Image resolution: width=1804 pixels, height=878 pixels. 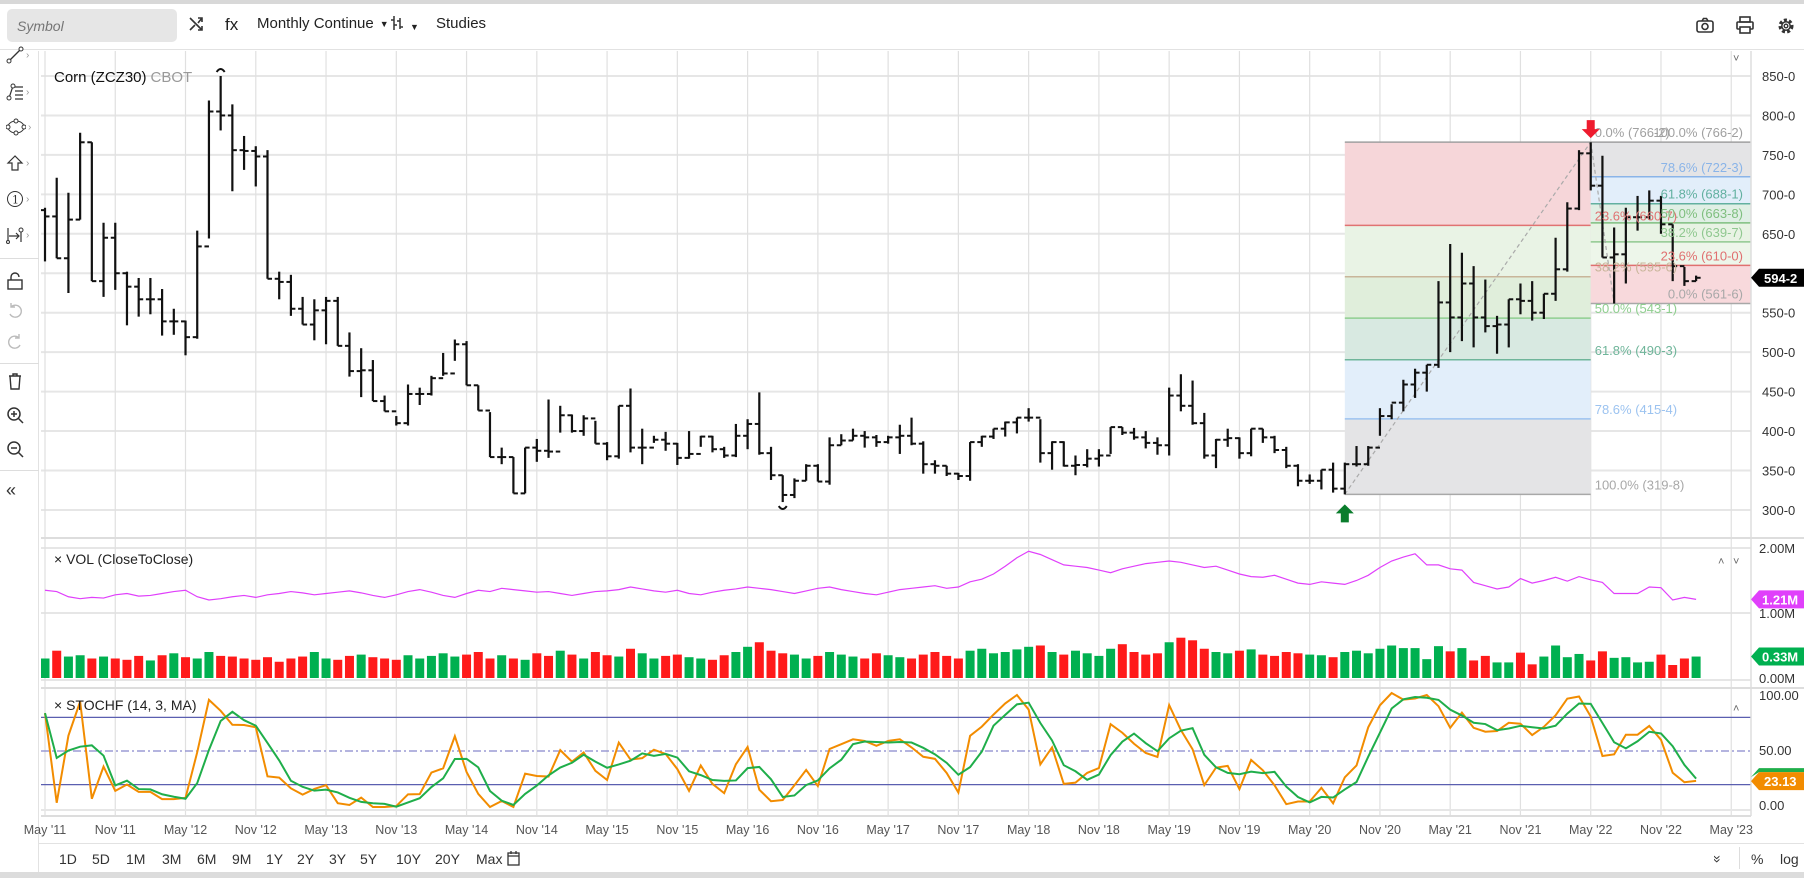 What do you see at coordinates (1718, 859) in the screenshot?
I see `scroll-end-icon: »` at bounding box center [1718, 859].